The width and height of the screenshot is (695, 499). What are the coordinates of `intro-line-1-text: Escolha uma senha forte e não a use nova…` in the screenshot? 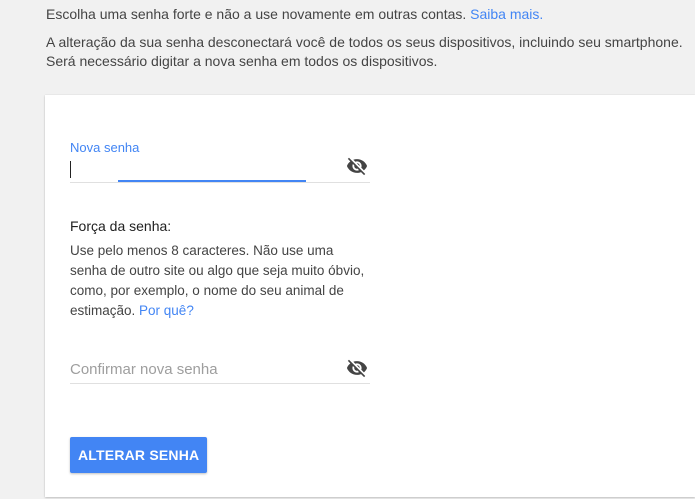 It's located at (258, 14).